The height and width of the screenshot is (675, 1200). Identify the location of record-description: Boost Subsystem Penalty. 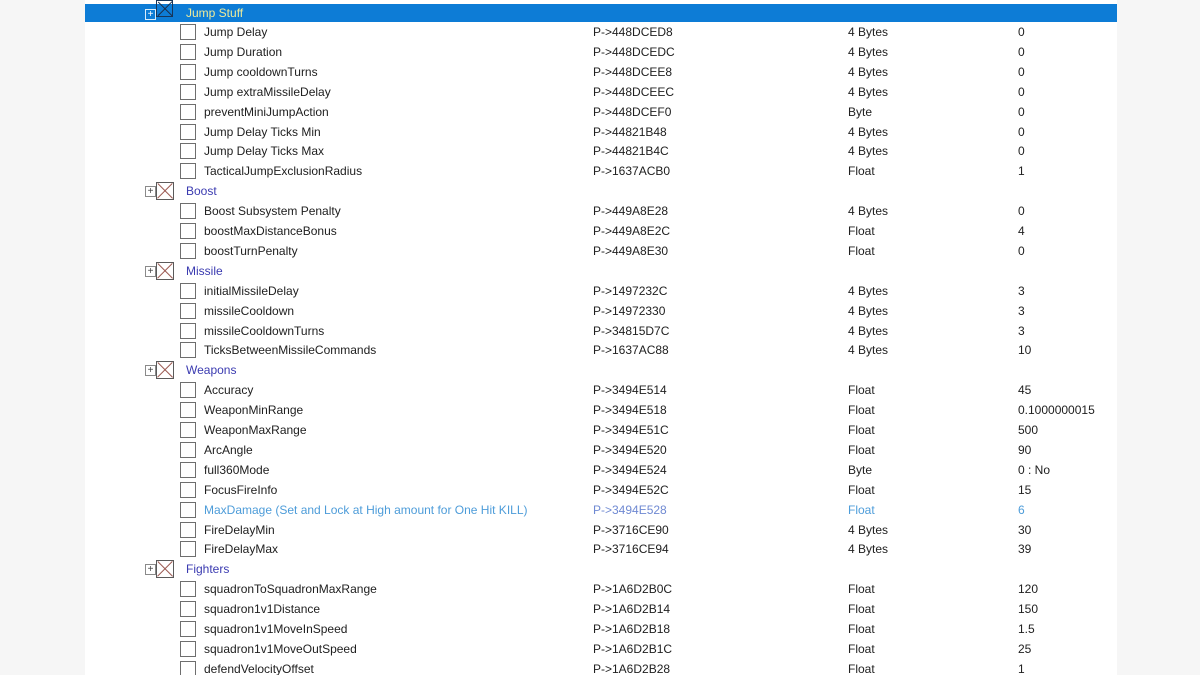
(272, 211).